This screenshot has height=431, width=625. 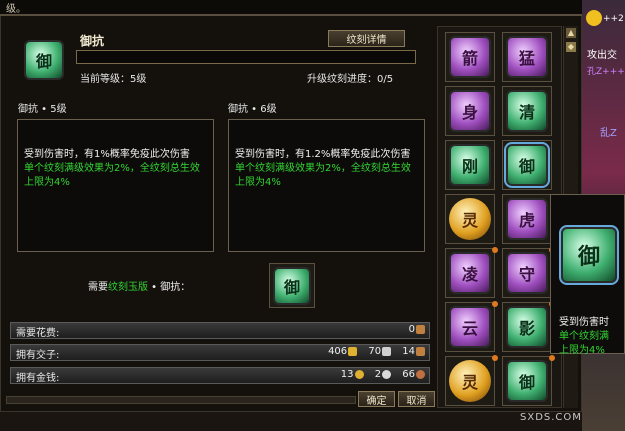 What do you see at coordinates (38, 378) in the screenshot?
I see `money-label: 拥有金钱:` at bounding box center [38, 378].